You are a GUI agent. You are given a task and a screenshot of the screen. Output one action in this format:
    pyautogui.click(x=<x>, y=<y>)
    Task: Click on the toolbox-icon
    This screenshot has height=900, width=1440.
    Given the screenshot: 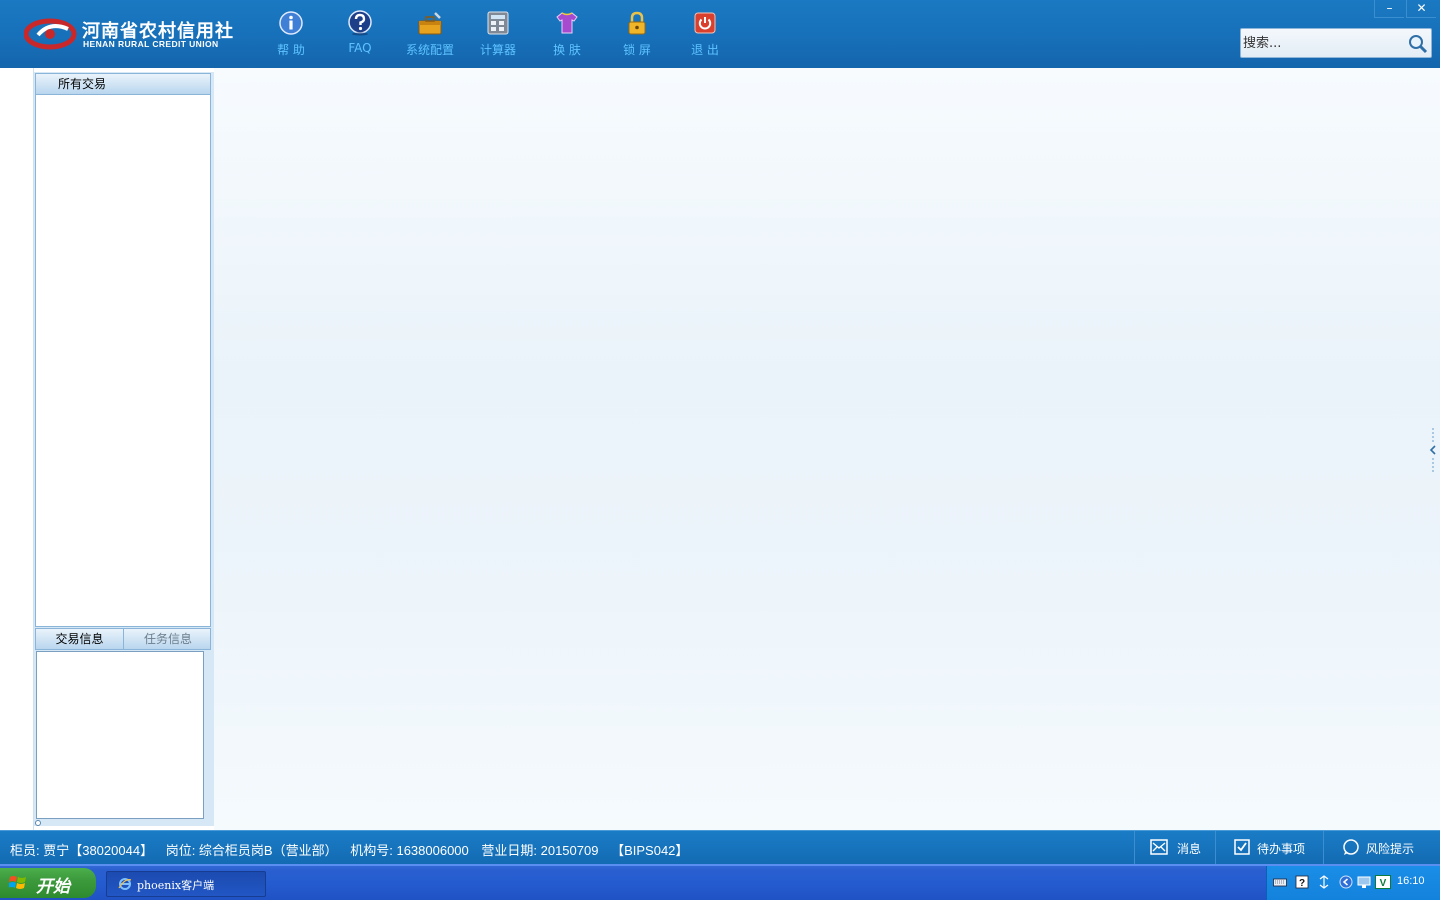 What is the action you would take?
    pyautogui.click(x=430, y=23)
    